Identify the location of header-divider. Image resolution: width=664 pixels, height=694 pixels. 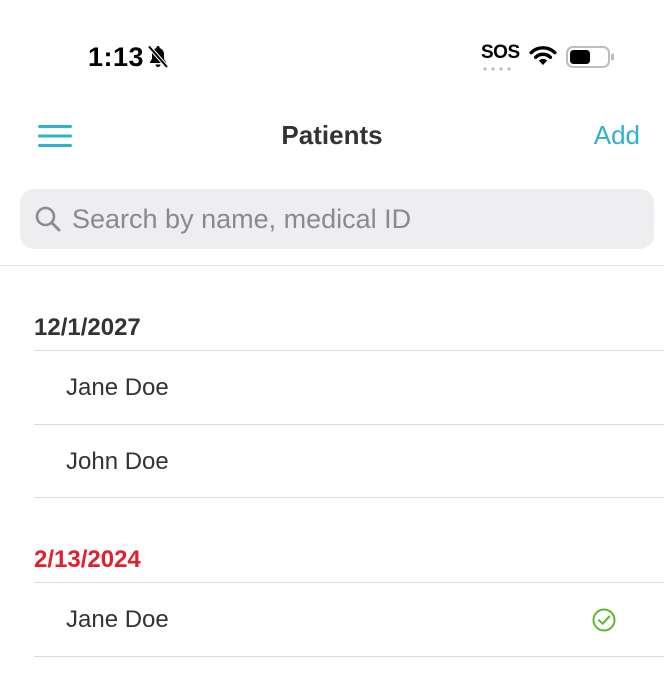
(332, 265).